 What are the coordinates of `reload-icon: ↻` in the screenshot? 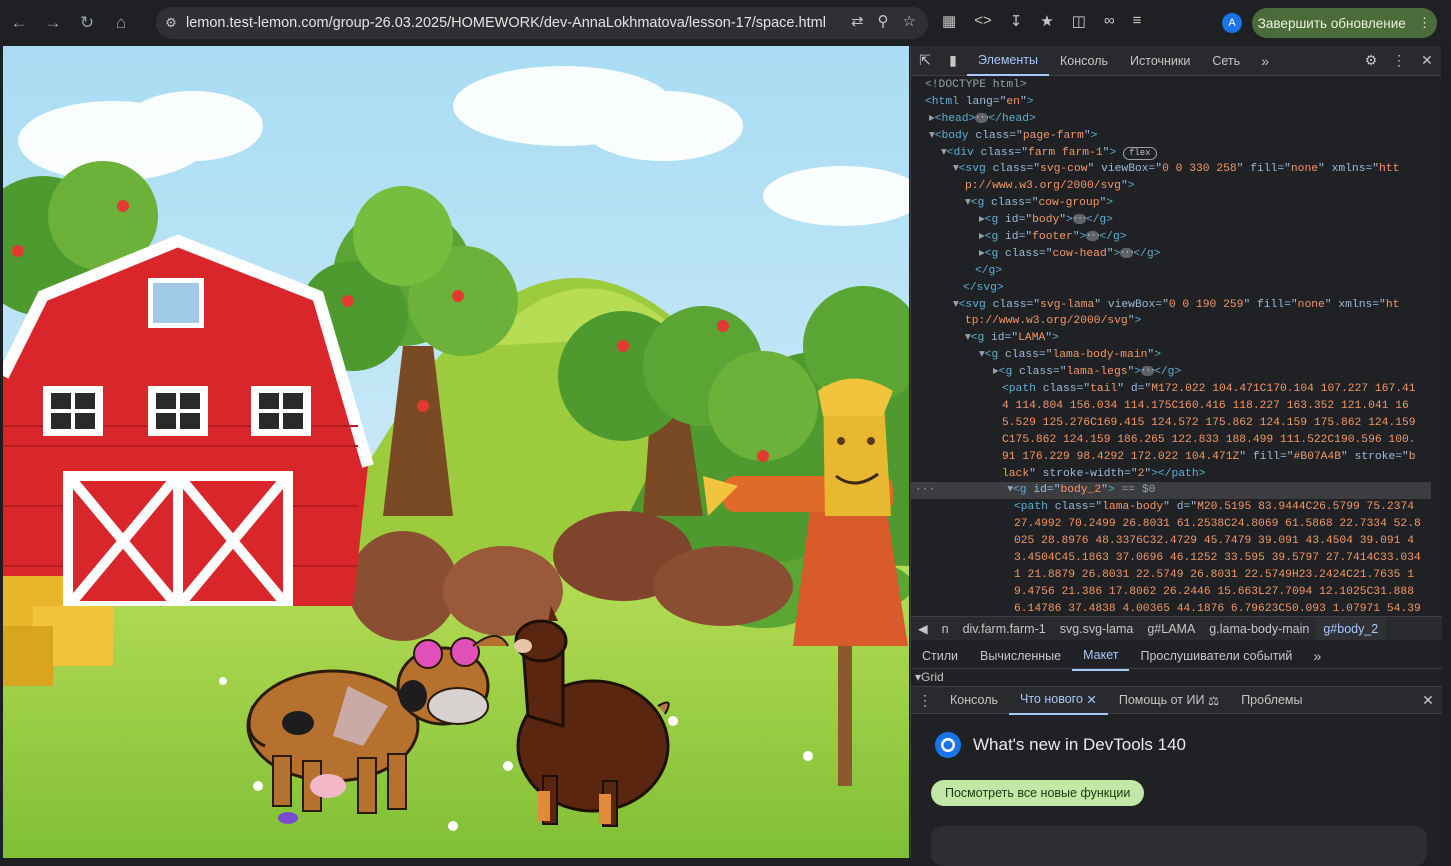 It's located at (87, 23).